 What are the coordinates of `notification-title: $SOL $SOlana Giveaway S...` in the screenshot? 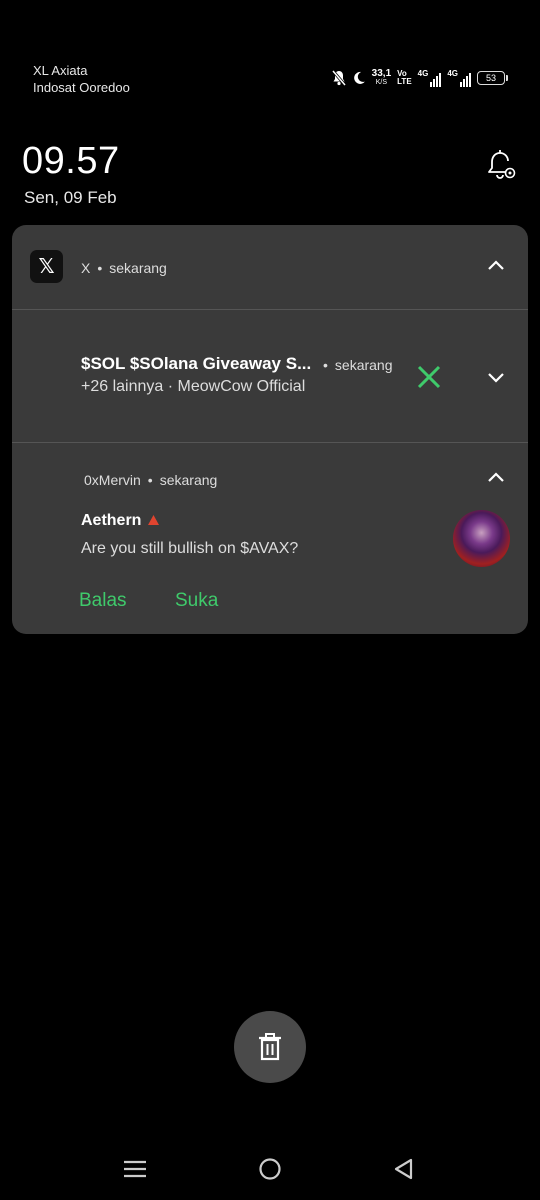 It's located at (196, 364).